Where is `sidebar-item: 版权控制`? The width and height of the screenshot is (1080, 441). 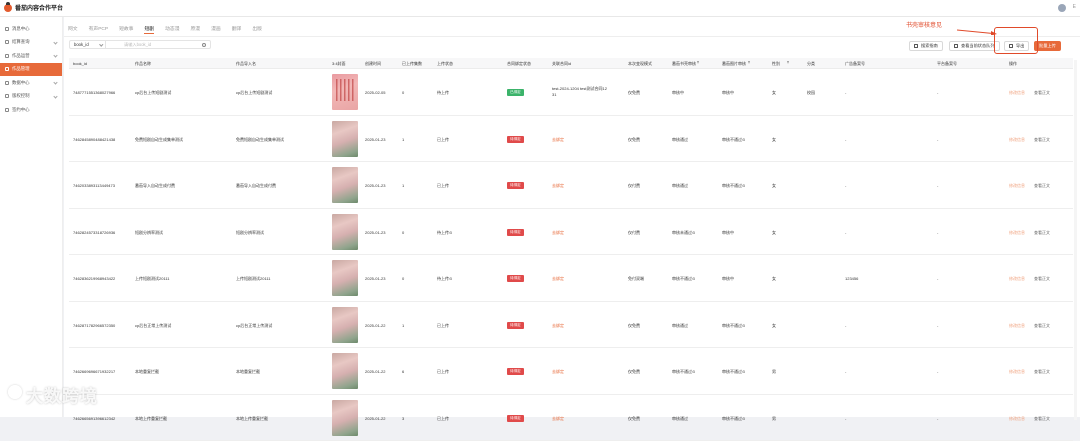 sidebar-item: 版权控制 is located at coordinates (31, 97).